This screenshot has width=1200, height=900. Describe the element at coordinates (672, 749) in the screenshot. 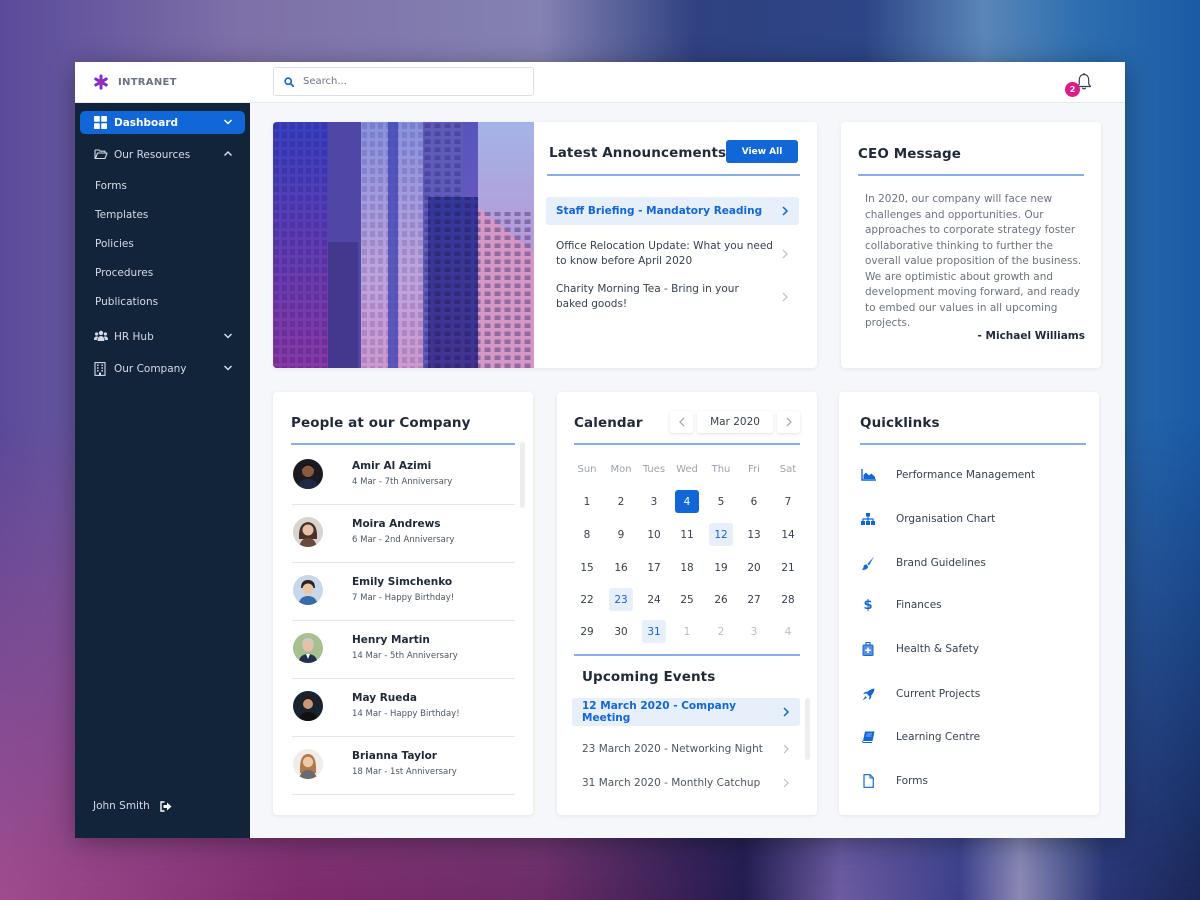

I see `event-text: 23 March 2020 - Networking Night` at that location.